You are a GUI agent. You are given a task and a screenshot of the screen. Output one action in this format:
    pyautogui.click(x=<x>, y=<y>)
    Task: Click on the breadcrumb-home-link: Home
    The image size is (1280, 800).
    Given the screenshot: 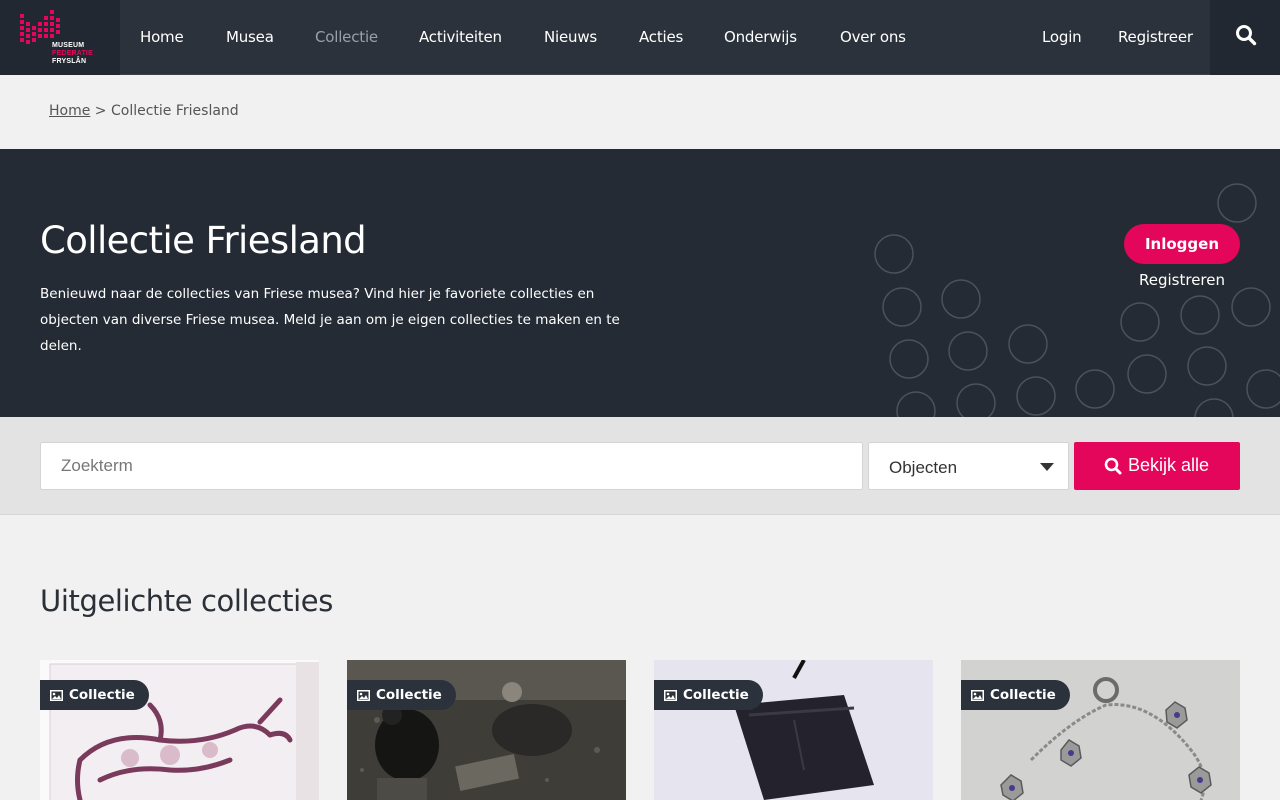 What is the action you would take?
    pyautogui.click(x=69, y=111)
    